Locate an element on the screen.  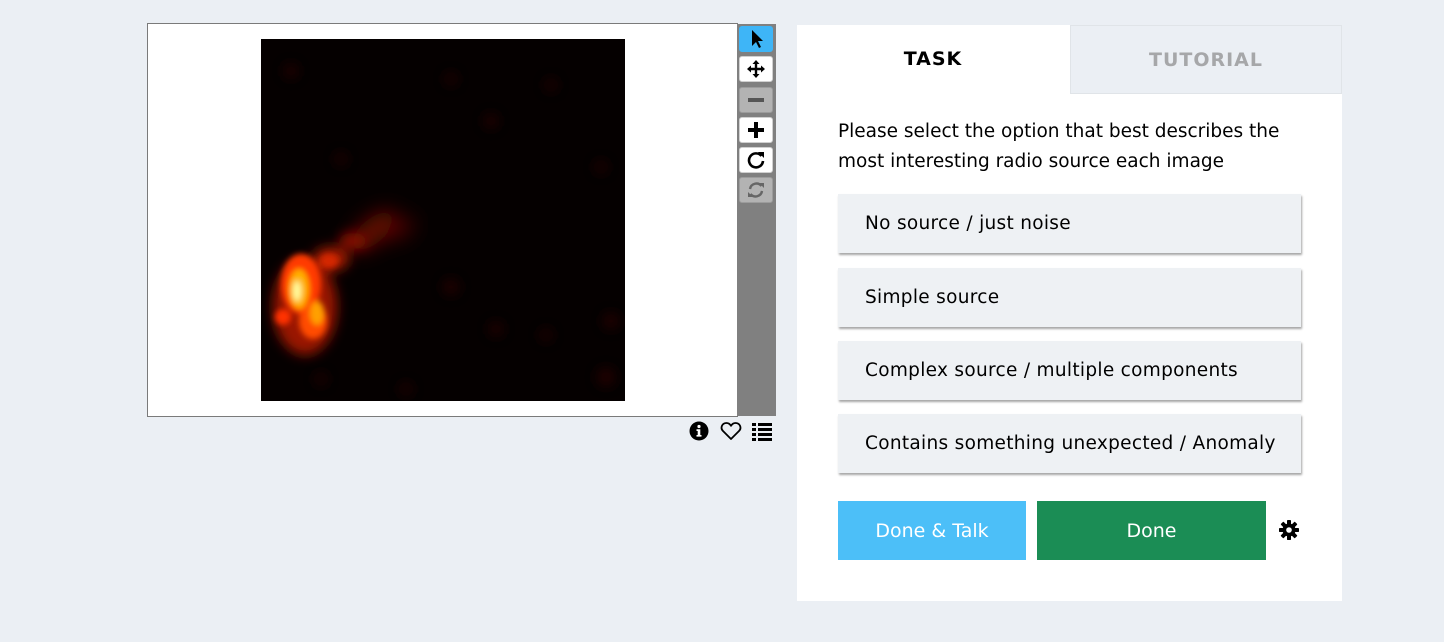
zoom-in-tool-button is located at coordinates (756, 130).